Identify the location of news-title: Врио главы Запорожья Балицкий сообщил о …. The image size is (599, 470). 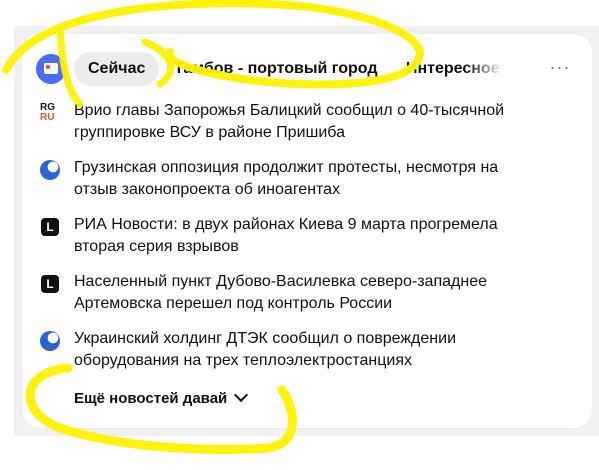
(309, 122).